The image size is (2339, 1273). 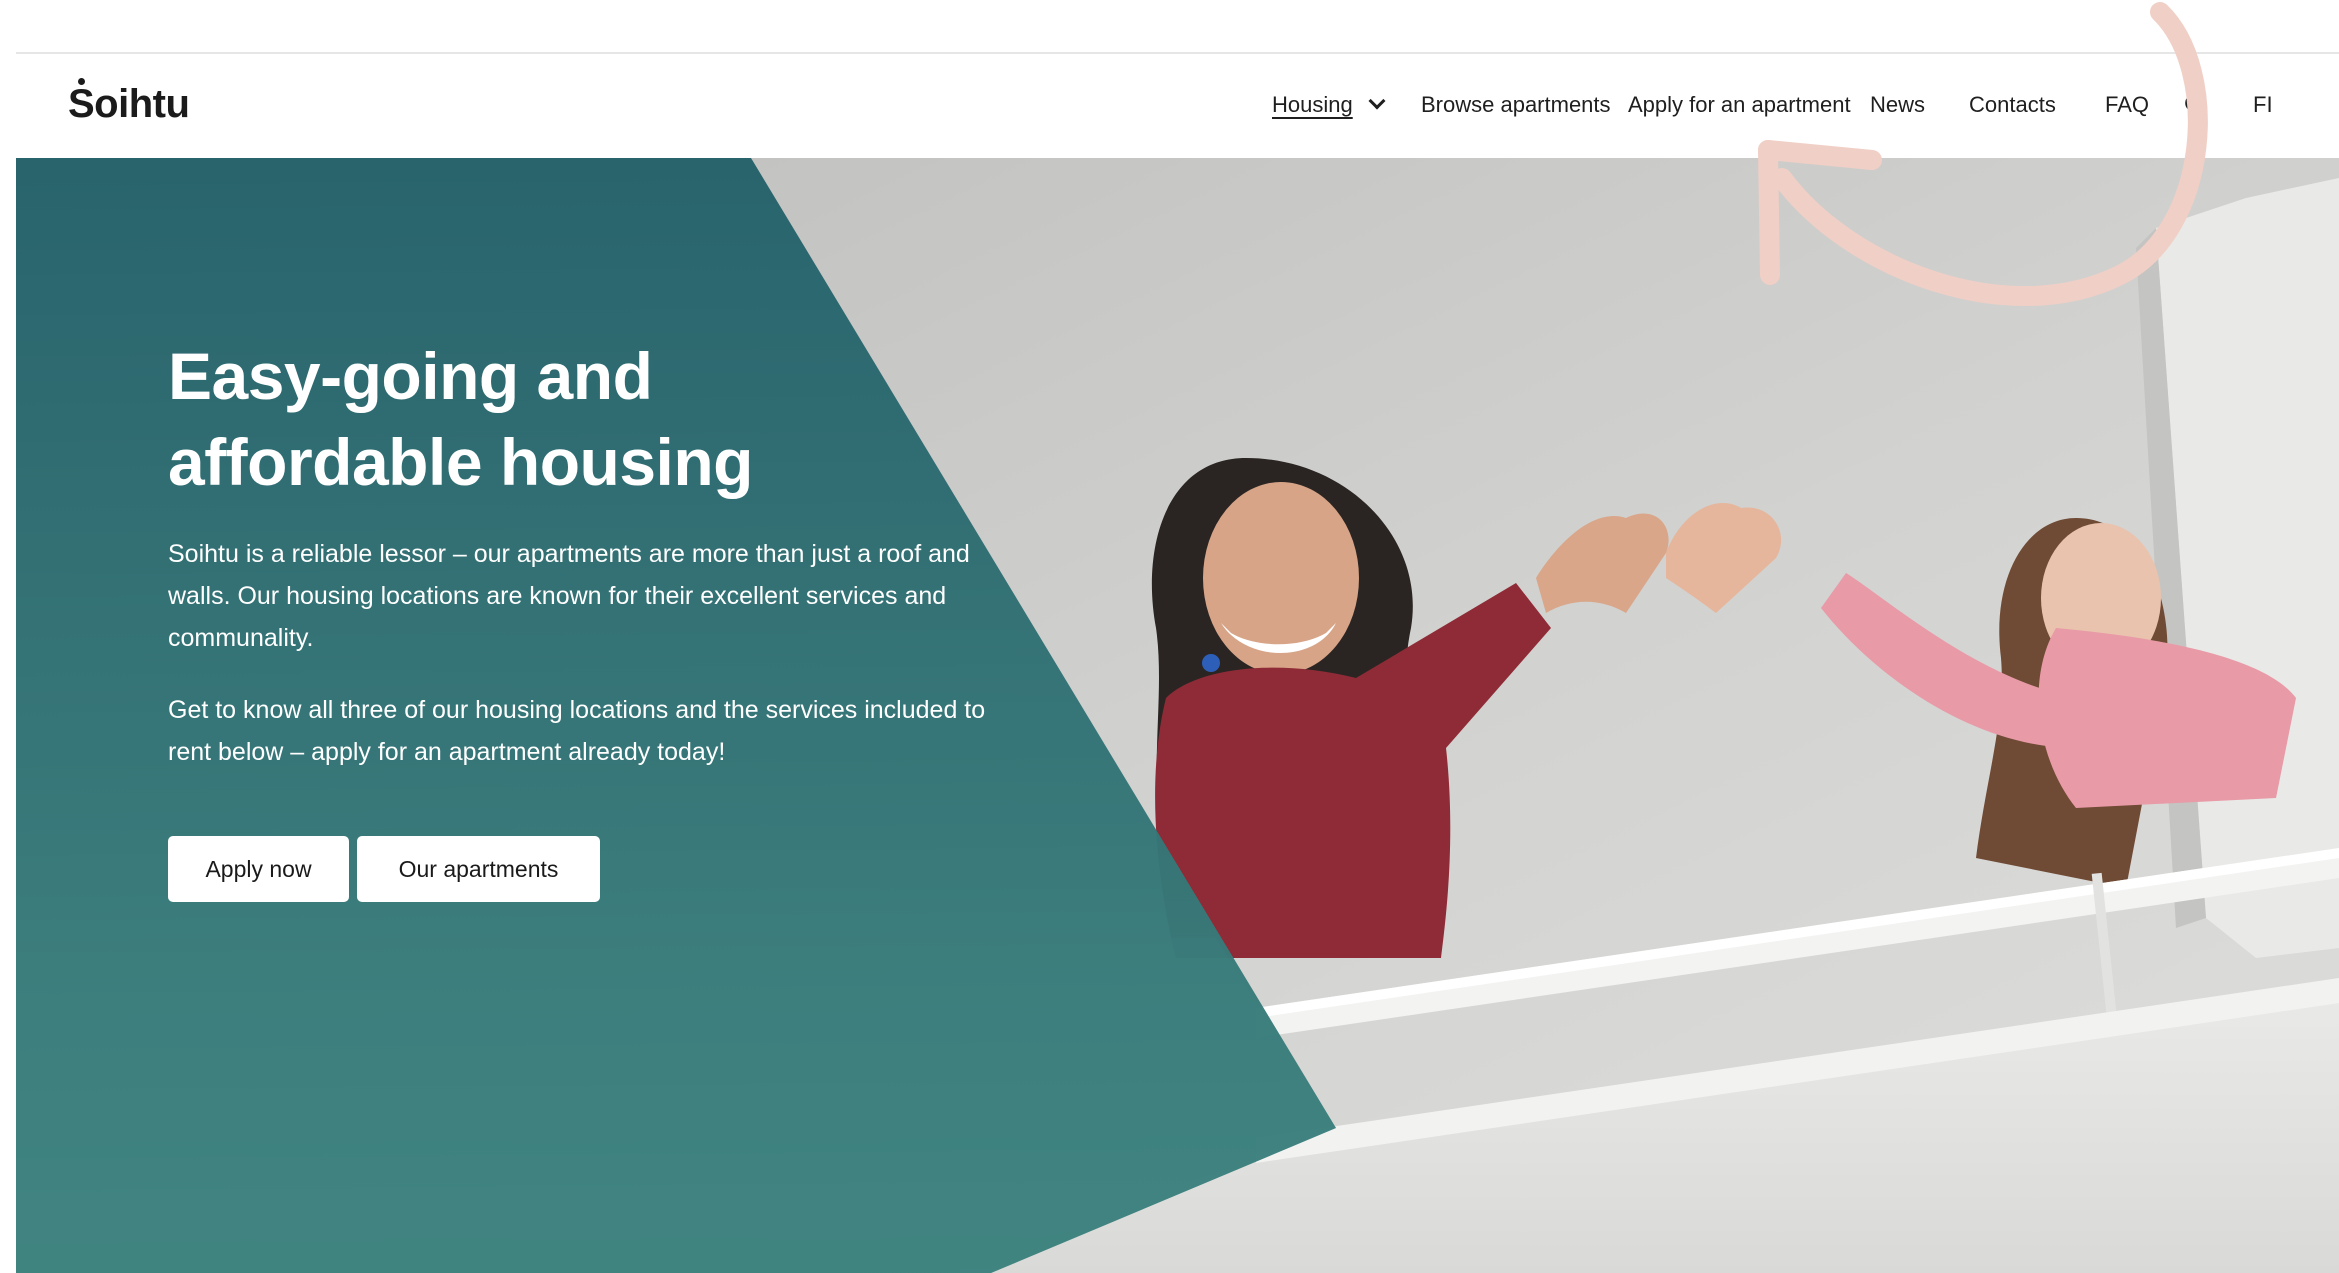 I want to click on chevron-down-icon, so click(x=1377, y=101).